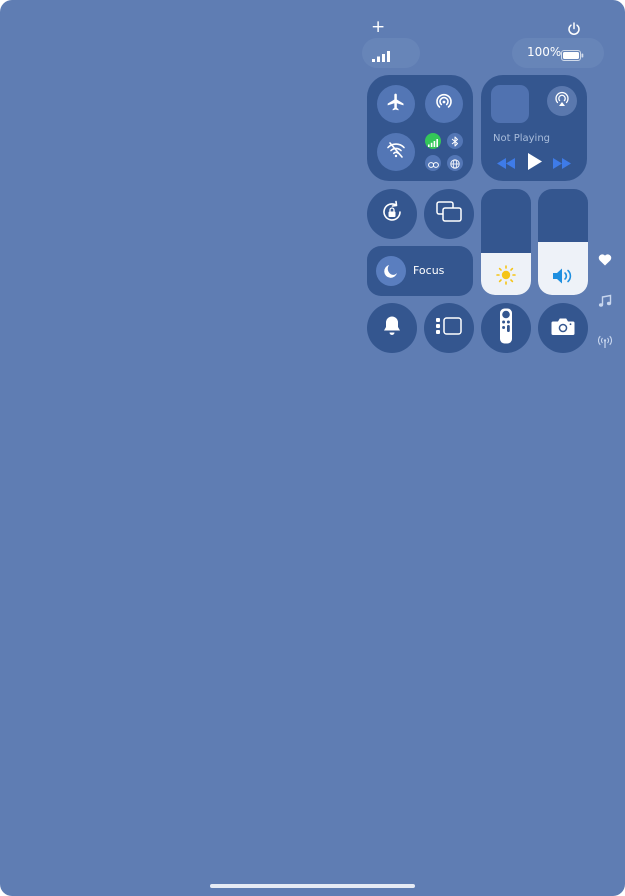  Describe the element at coordinates (506, 275) in the screenshot. I see `sun-icon` at that location.